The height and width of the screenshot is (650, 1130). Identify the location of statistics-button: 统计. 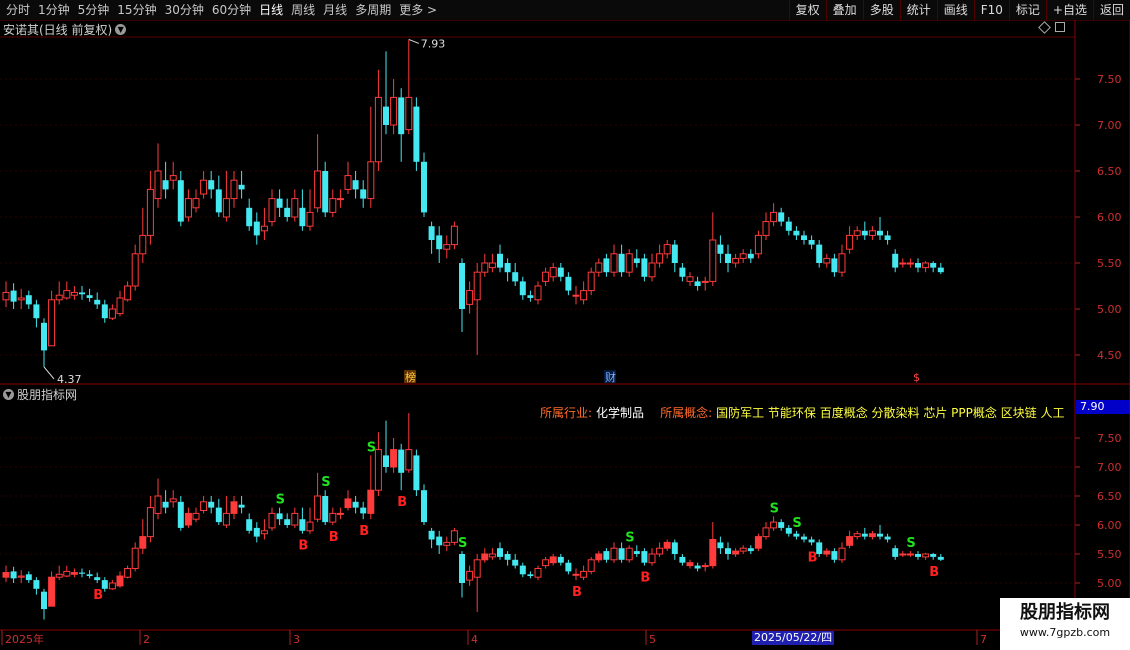
(918, 10).